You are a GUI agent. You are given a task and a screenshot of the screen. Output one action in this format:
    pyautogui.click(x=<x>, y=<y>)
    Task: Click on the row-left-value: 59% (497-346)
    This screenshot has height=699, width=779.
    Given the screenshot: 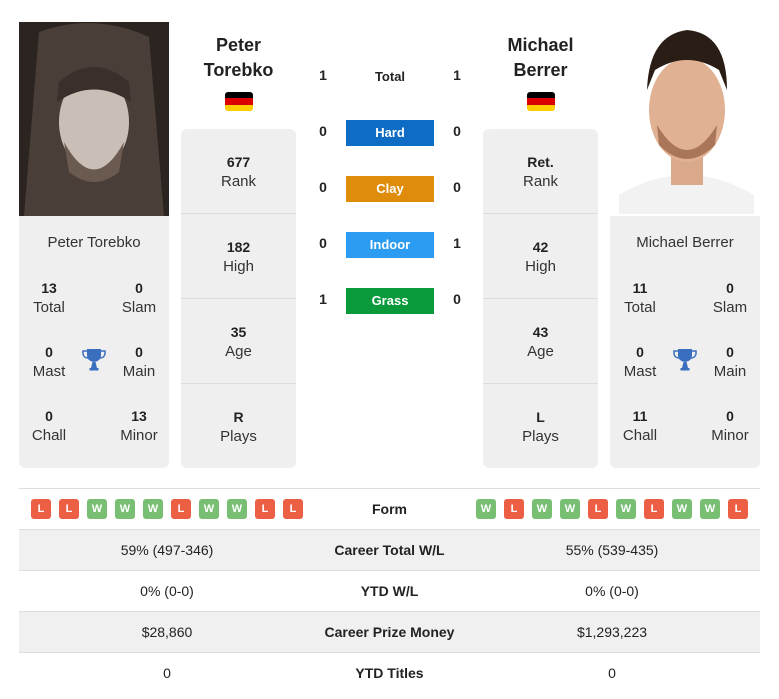 What is the action you would take?
    pyautogui.click(x=167, y=550)
    